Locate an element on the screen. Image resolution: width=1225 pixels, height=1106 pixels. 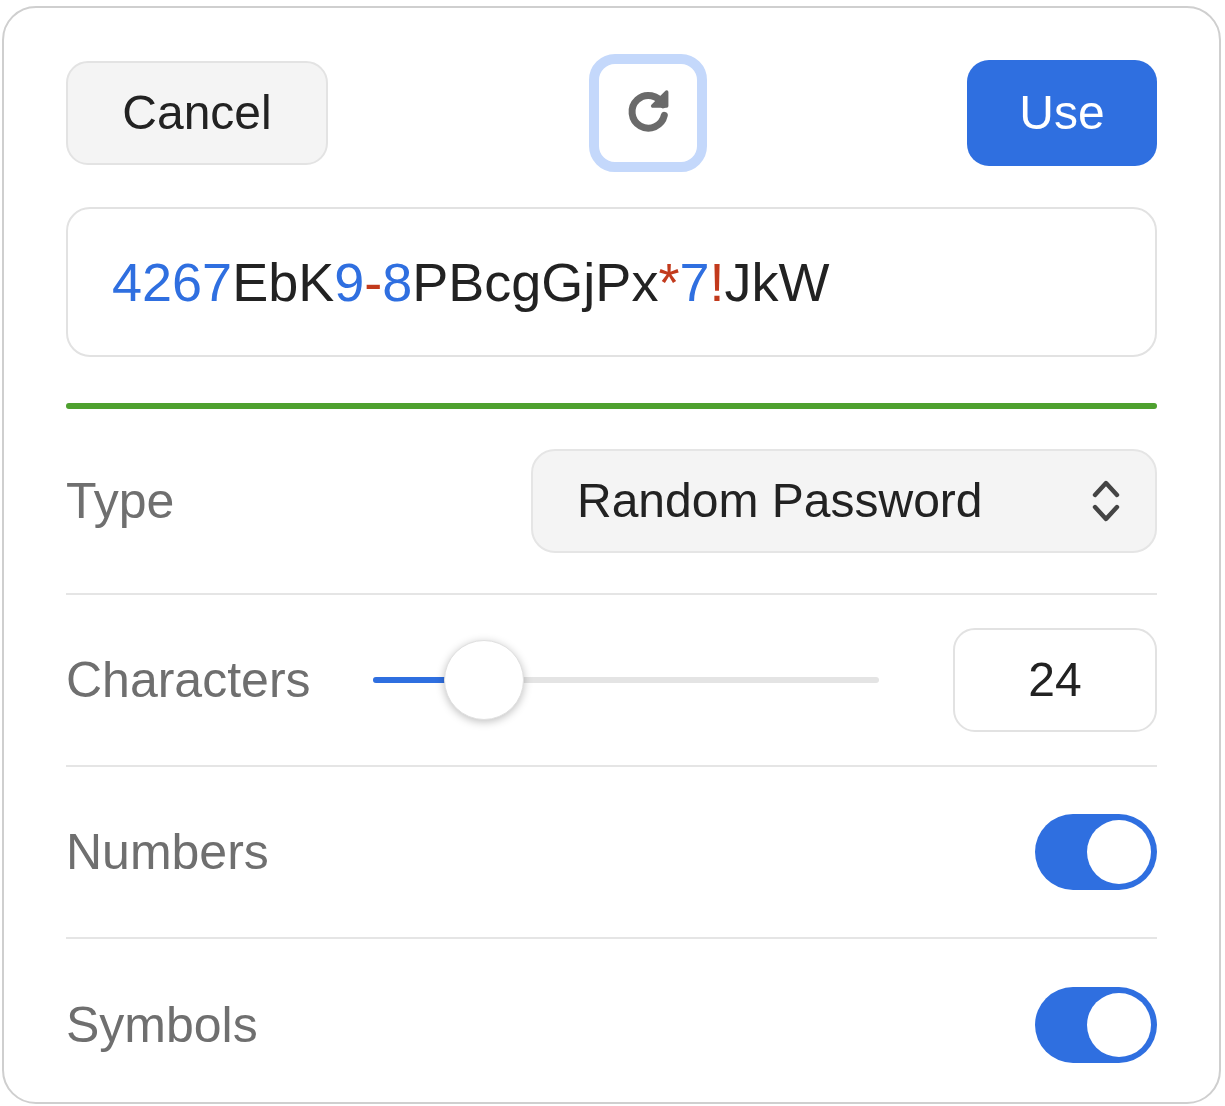
slider-thumb is located at coordinates (483, 680).